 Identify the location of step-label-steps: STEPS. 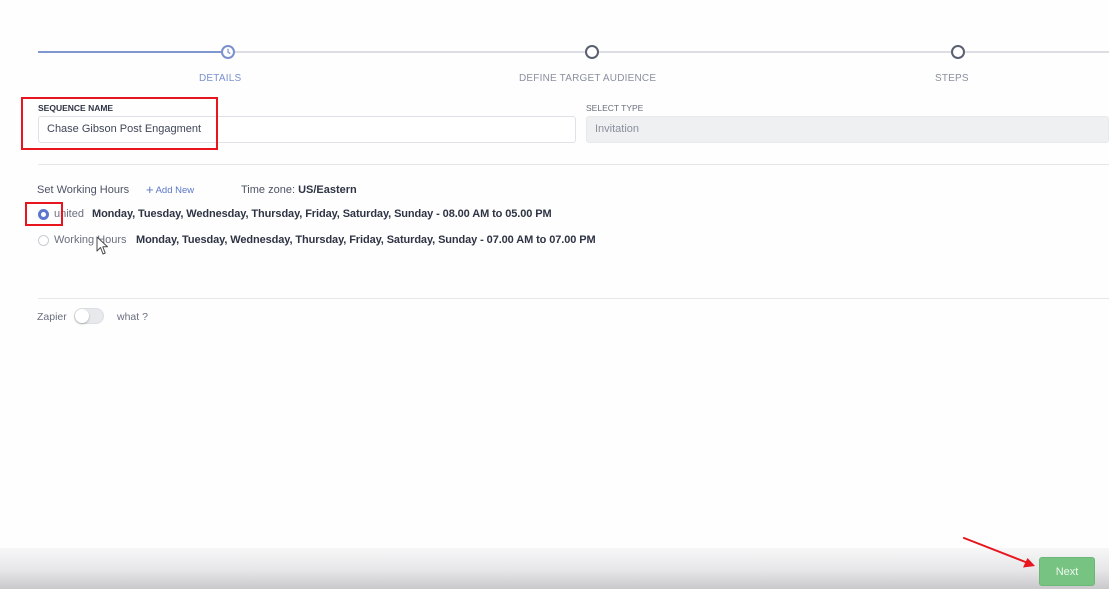
(952, 78).